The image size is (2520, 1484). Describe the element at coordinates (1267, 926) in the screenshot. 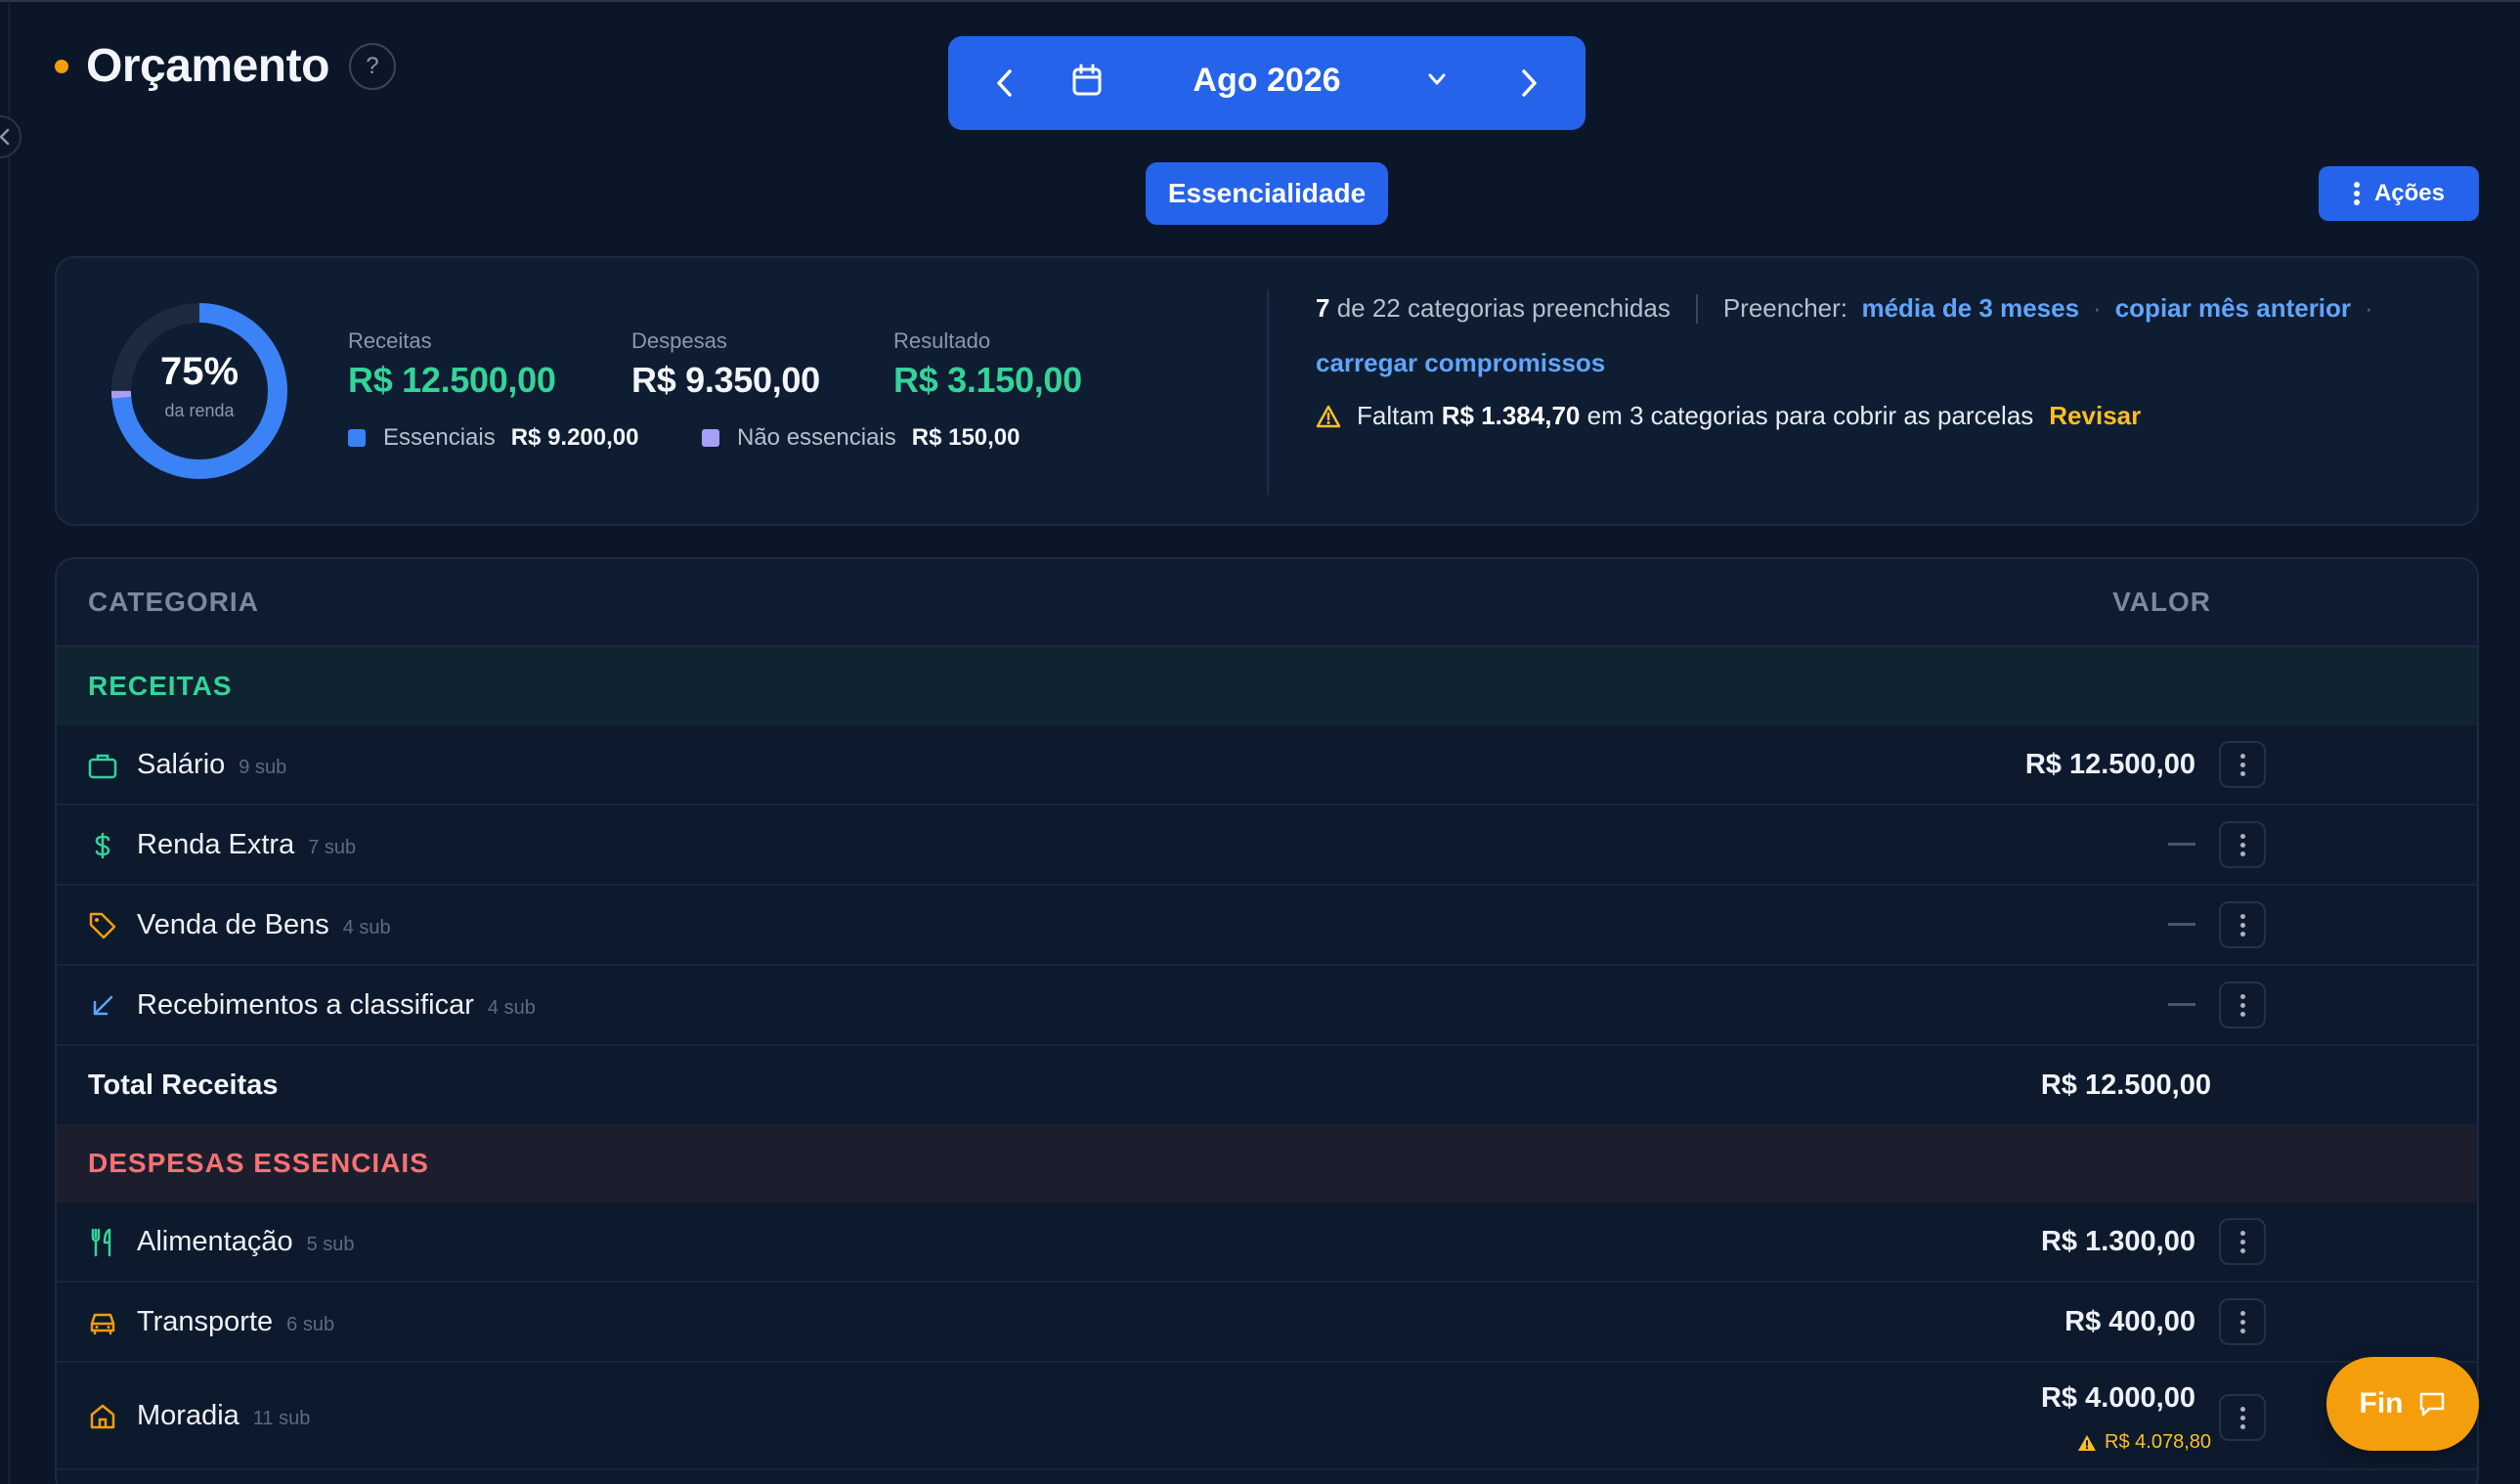

I see `table-row: Venda de Bens 4 sub` at that location.